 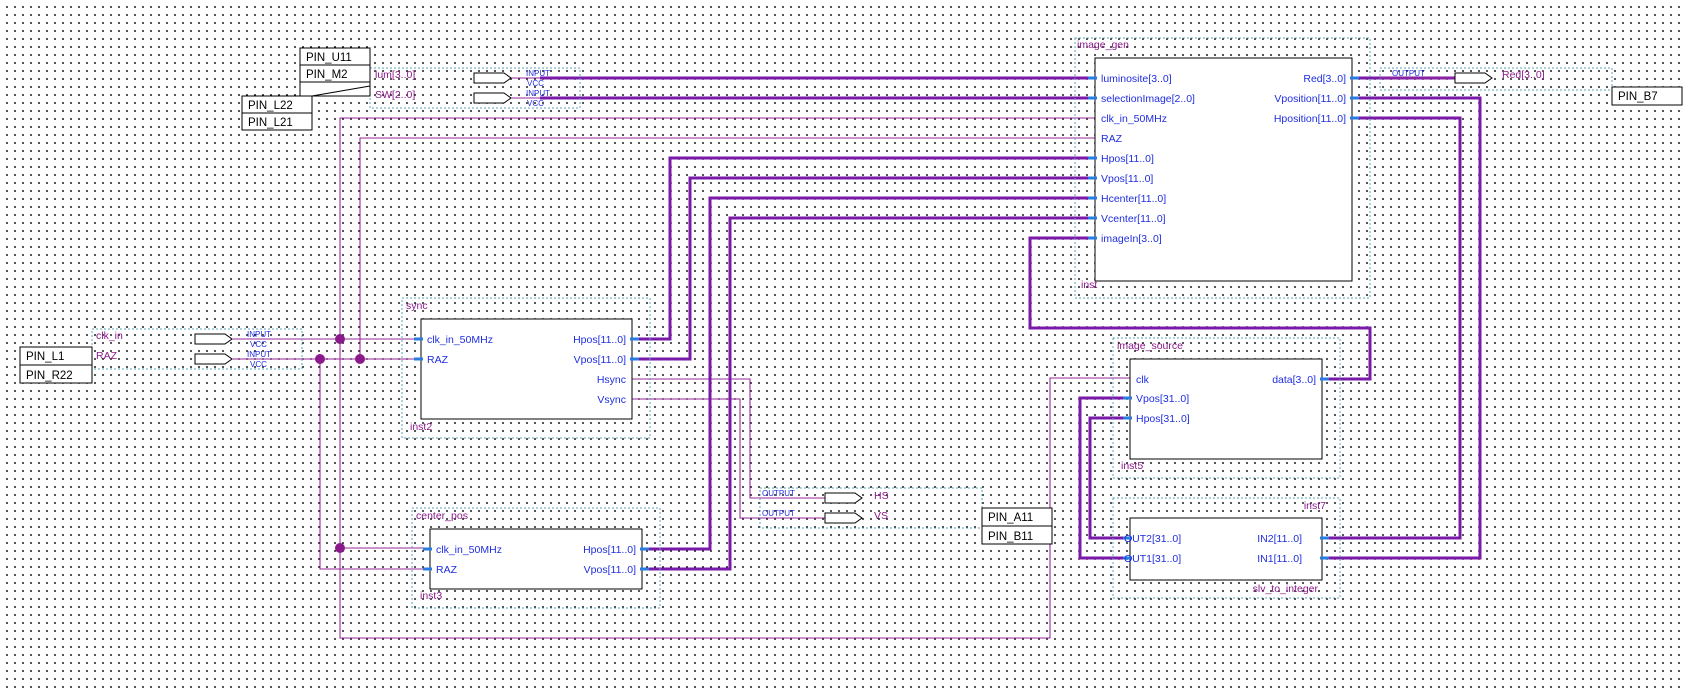 I want to click on wire-raz-to-centerpos, so click(x=374, y=464).